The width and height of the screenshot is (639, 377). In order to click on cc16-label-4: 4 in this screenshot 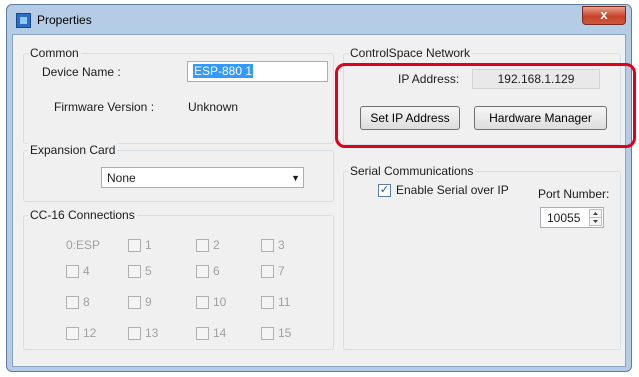, I will do `click(86, 271)`.